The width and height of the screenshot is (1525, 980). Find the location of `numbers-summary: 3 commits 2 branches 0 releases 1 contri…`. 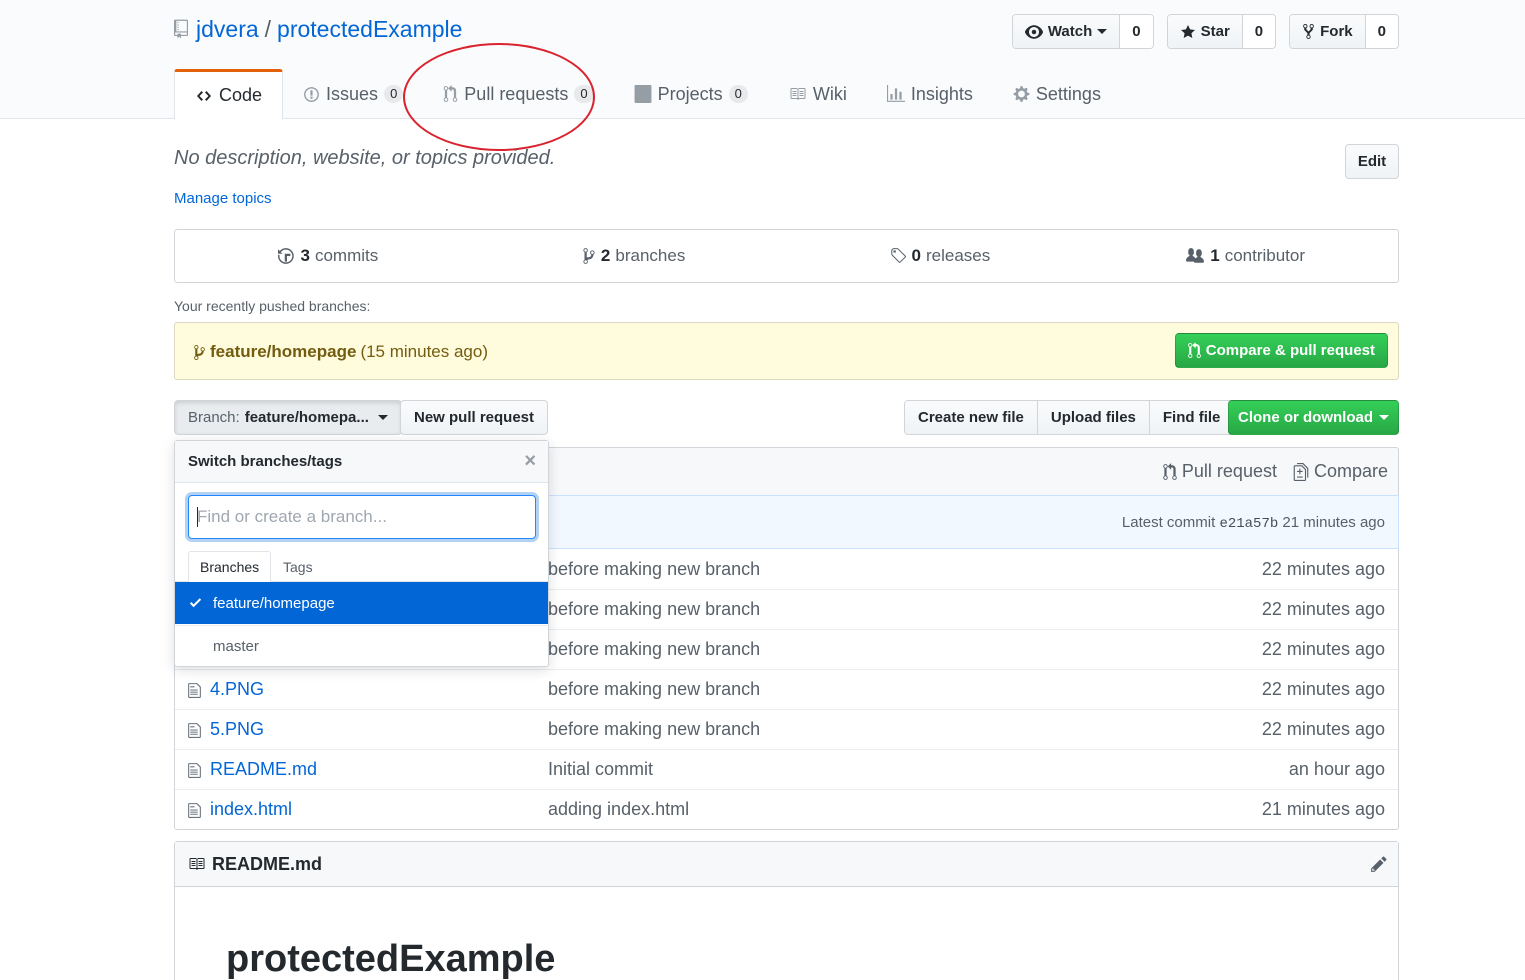

numbers-summary: 3 commits 2 branches 0 releases 1 contri… is located at coordinates (786, 256).